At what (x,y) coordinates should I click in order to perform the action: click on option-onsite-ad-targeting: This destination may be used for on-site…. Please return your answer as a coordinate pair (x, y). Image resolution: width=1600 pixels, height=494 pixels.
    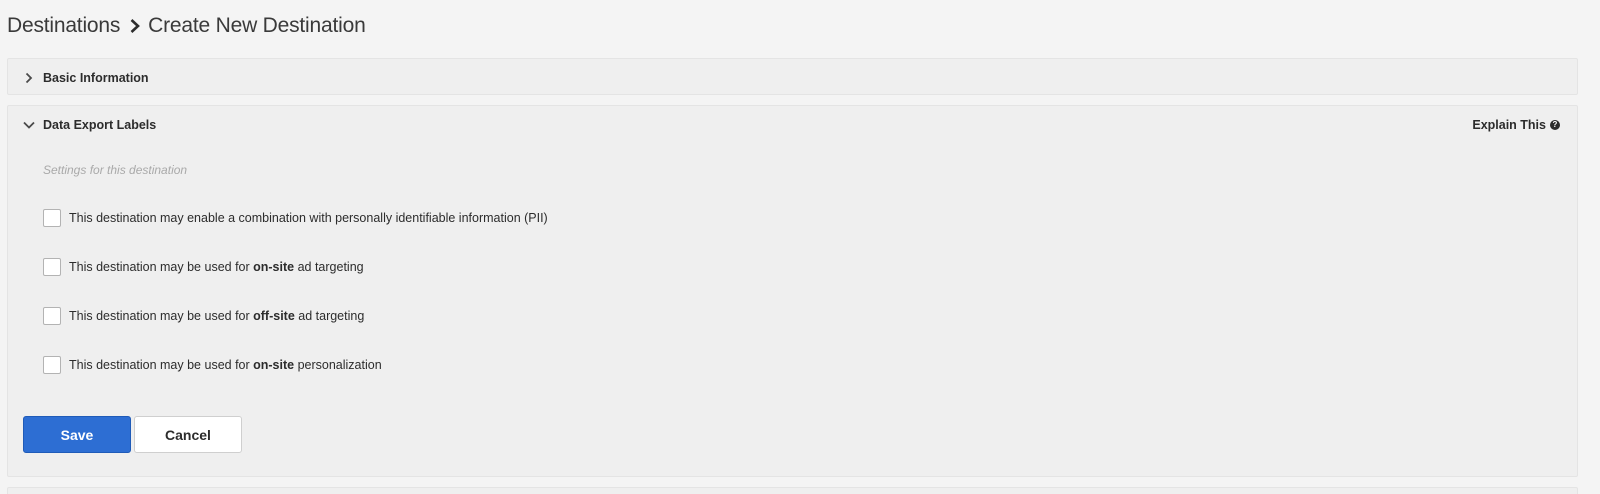
    Looking at the image, I should click on (203, 267).